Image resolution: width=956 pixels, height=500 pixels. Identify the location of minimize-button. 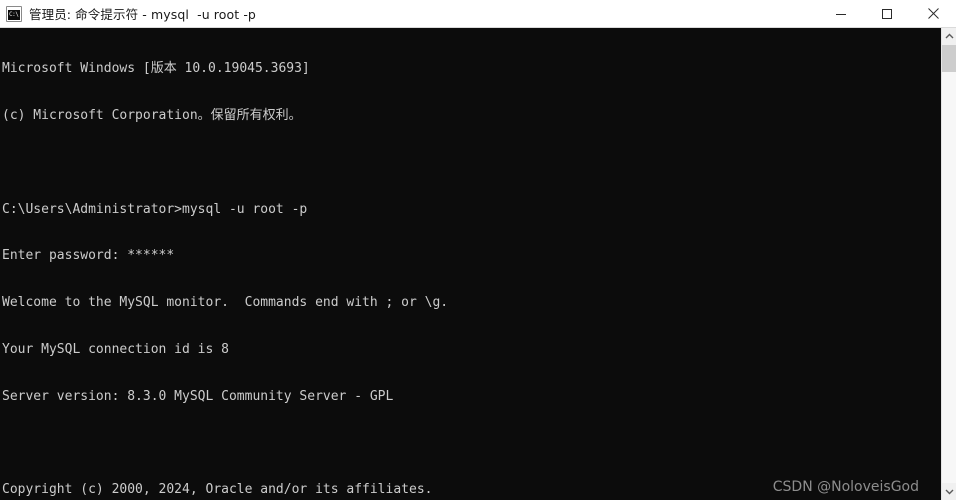
(841, 13).